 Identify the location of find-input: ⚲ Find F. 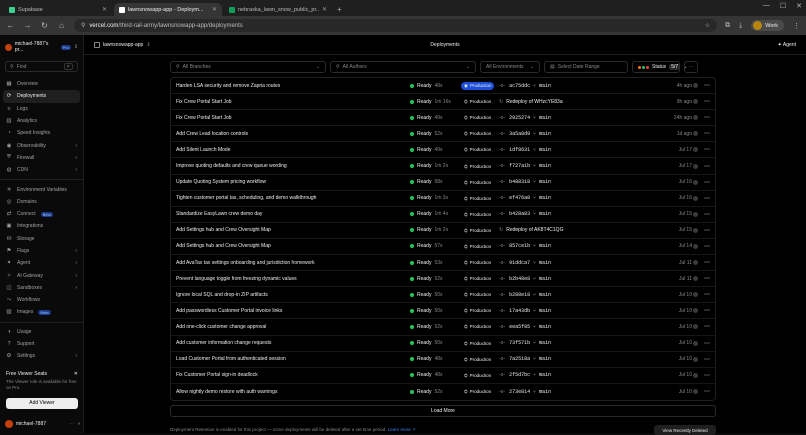
(41, 66).